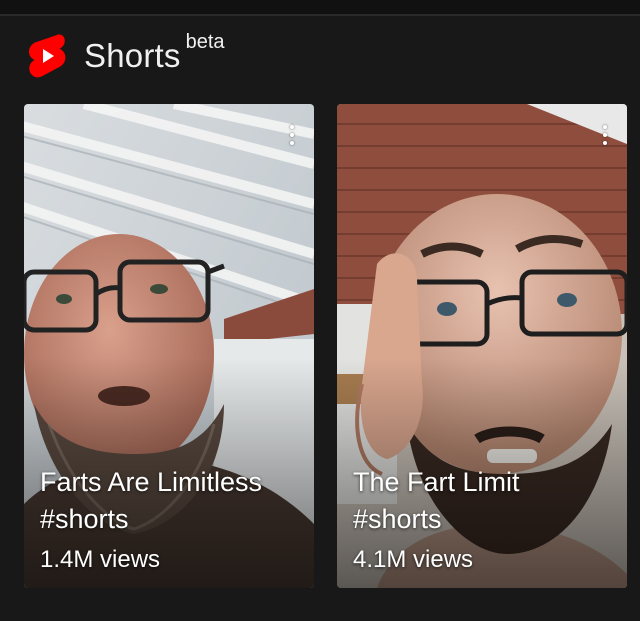  I want to click on video-title: Farts Are Limitless #shorts, so click(170, 501).